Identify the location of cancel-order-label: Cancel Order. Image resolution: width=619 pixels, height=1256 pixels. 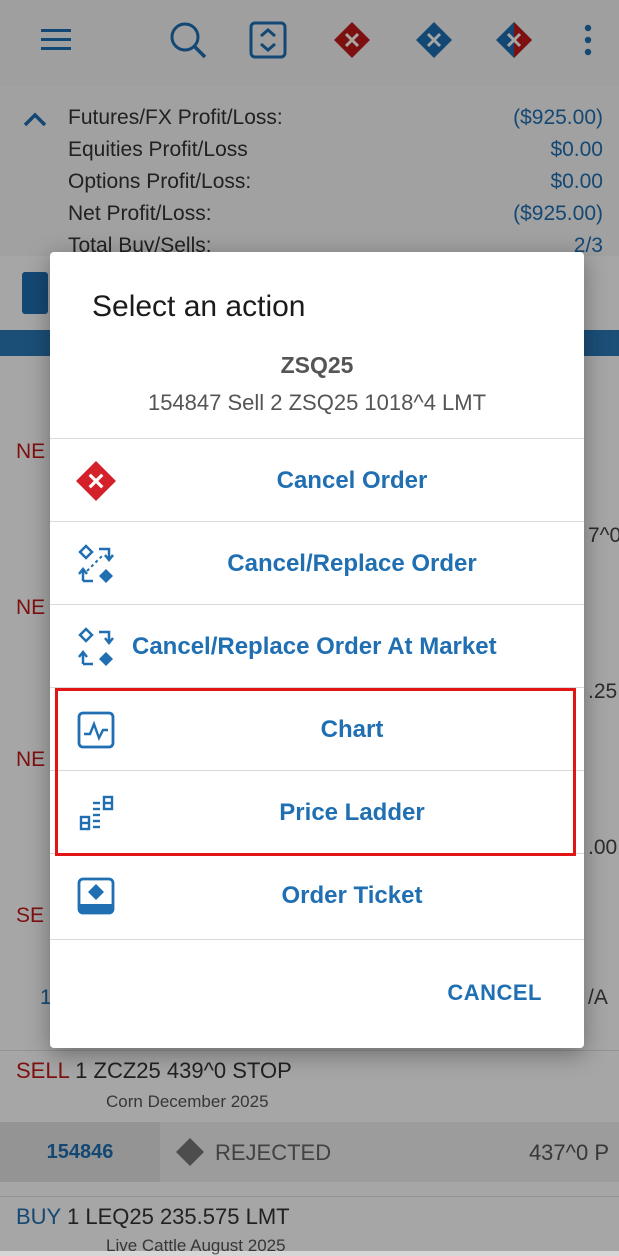
(352, 480).